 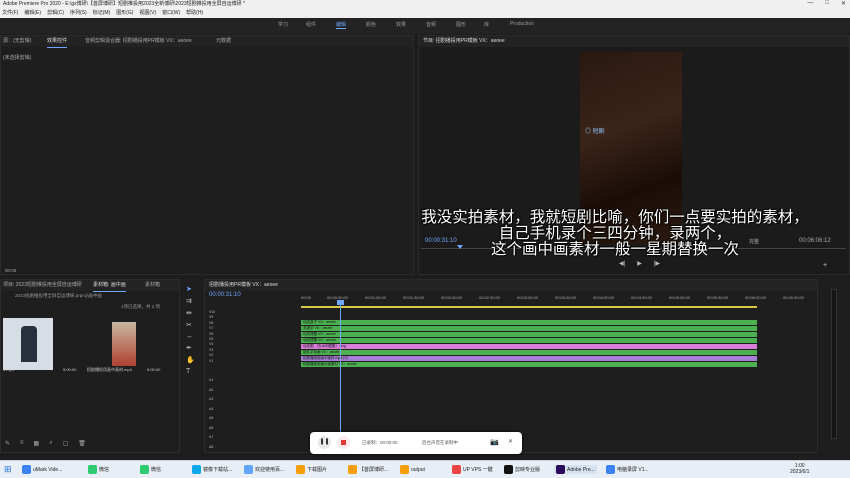 What do you see at coordinates (147, 13) in the screenshot?
I see `menu-view: 视图(V)` at bounding box center [147, 13].